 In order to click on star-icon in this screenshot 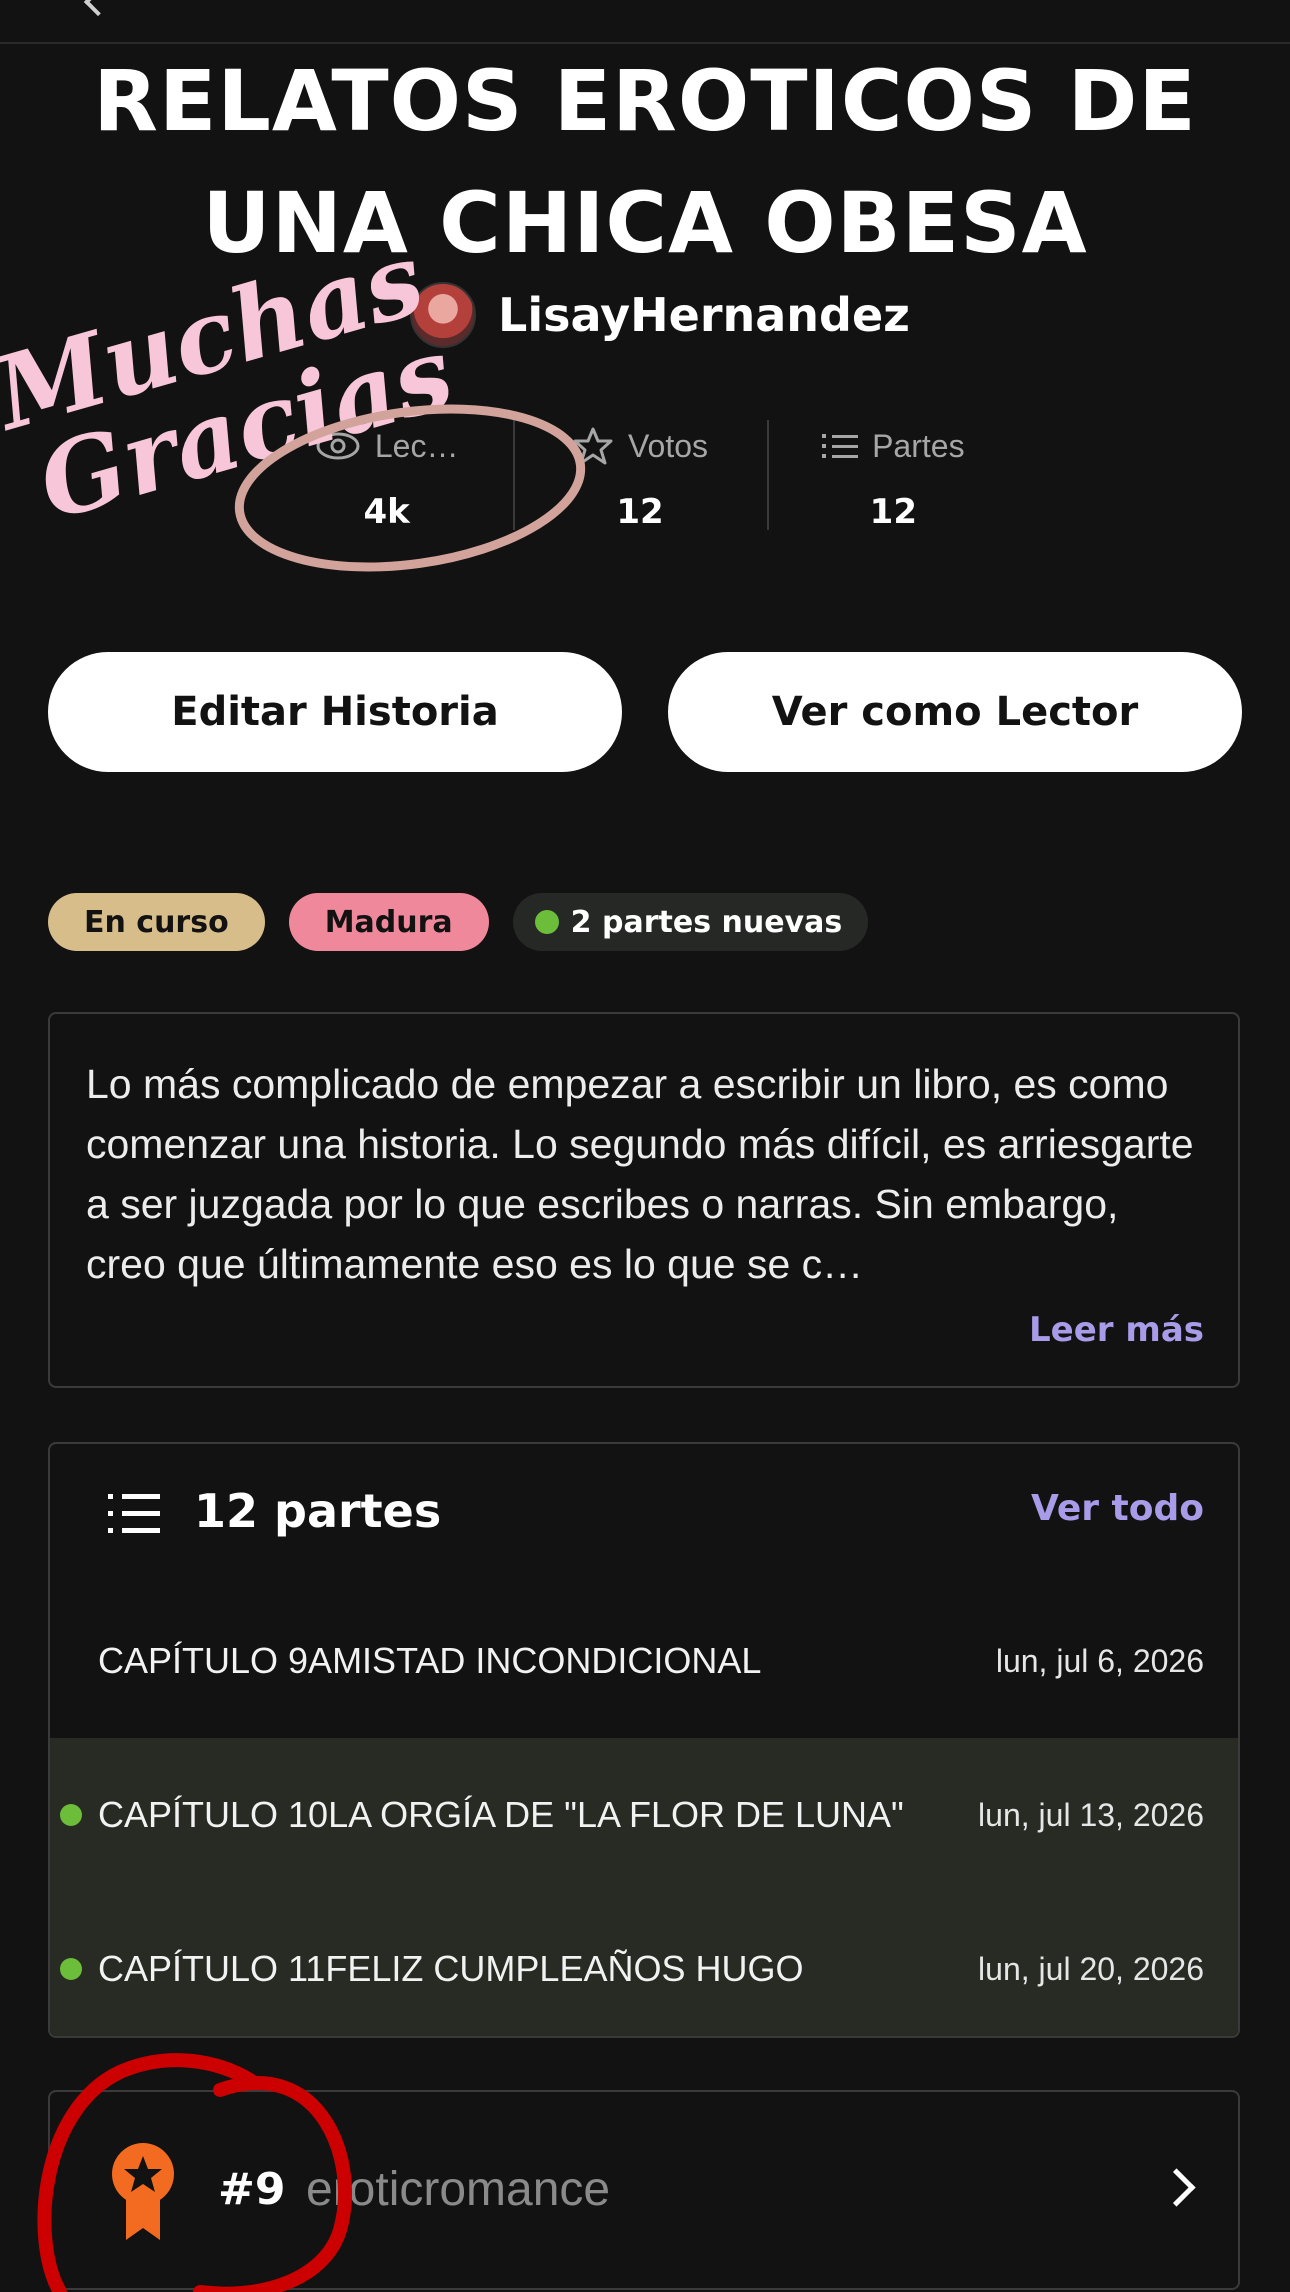, I will do `click(593, 446)`.